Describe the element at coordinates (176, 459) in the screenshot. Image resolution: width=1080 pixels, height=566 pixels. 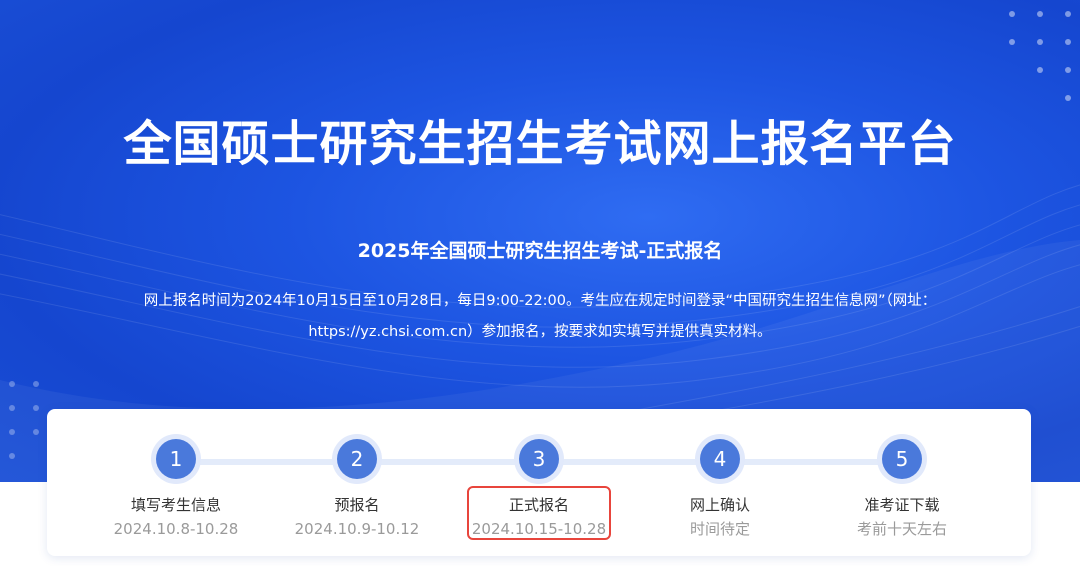
I see `step-number-badge: 1` at that location.